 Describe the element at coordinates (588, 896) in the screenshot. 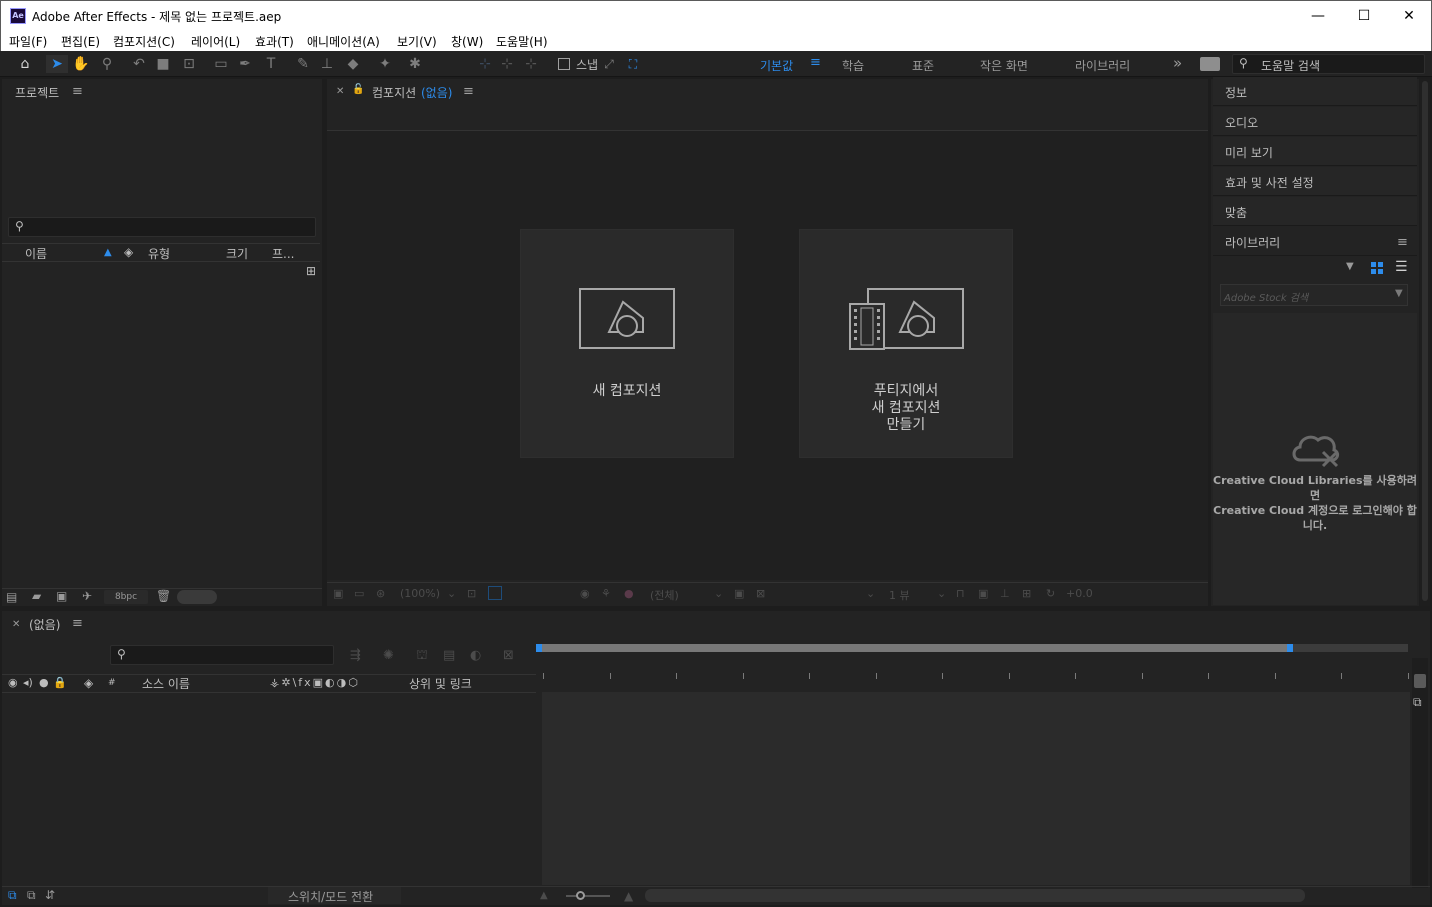

I see `zoom-slider` at that location.